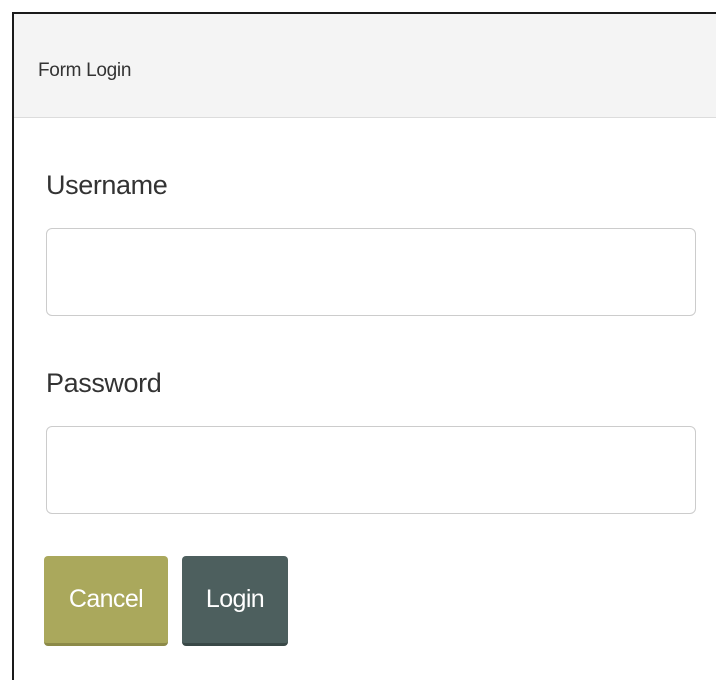  What do you see at coordinates (365, 66) in the screenshot?
I see `panel-heading: Form Login` at bounding box center [365, 66].